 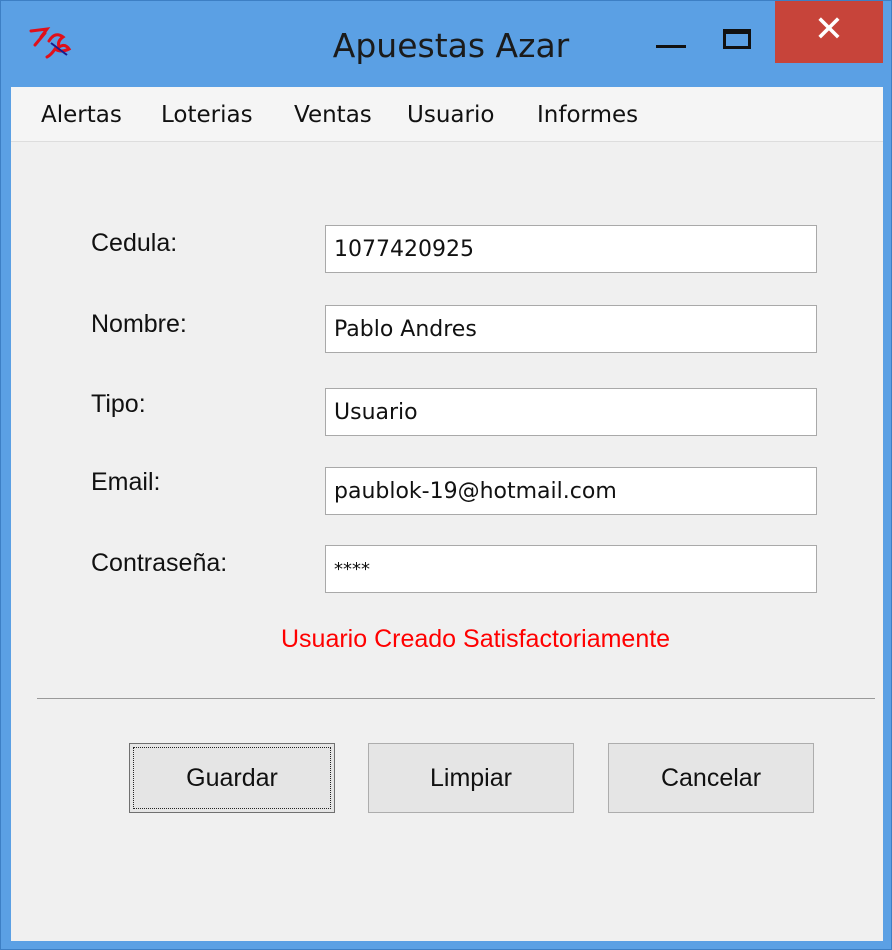 I want to click on nombre-label: Nombre:, so click(x=139, y=324).